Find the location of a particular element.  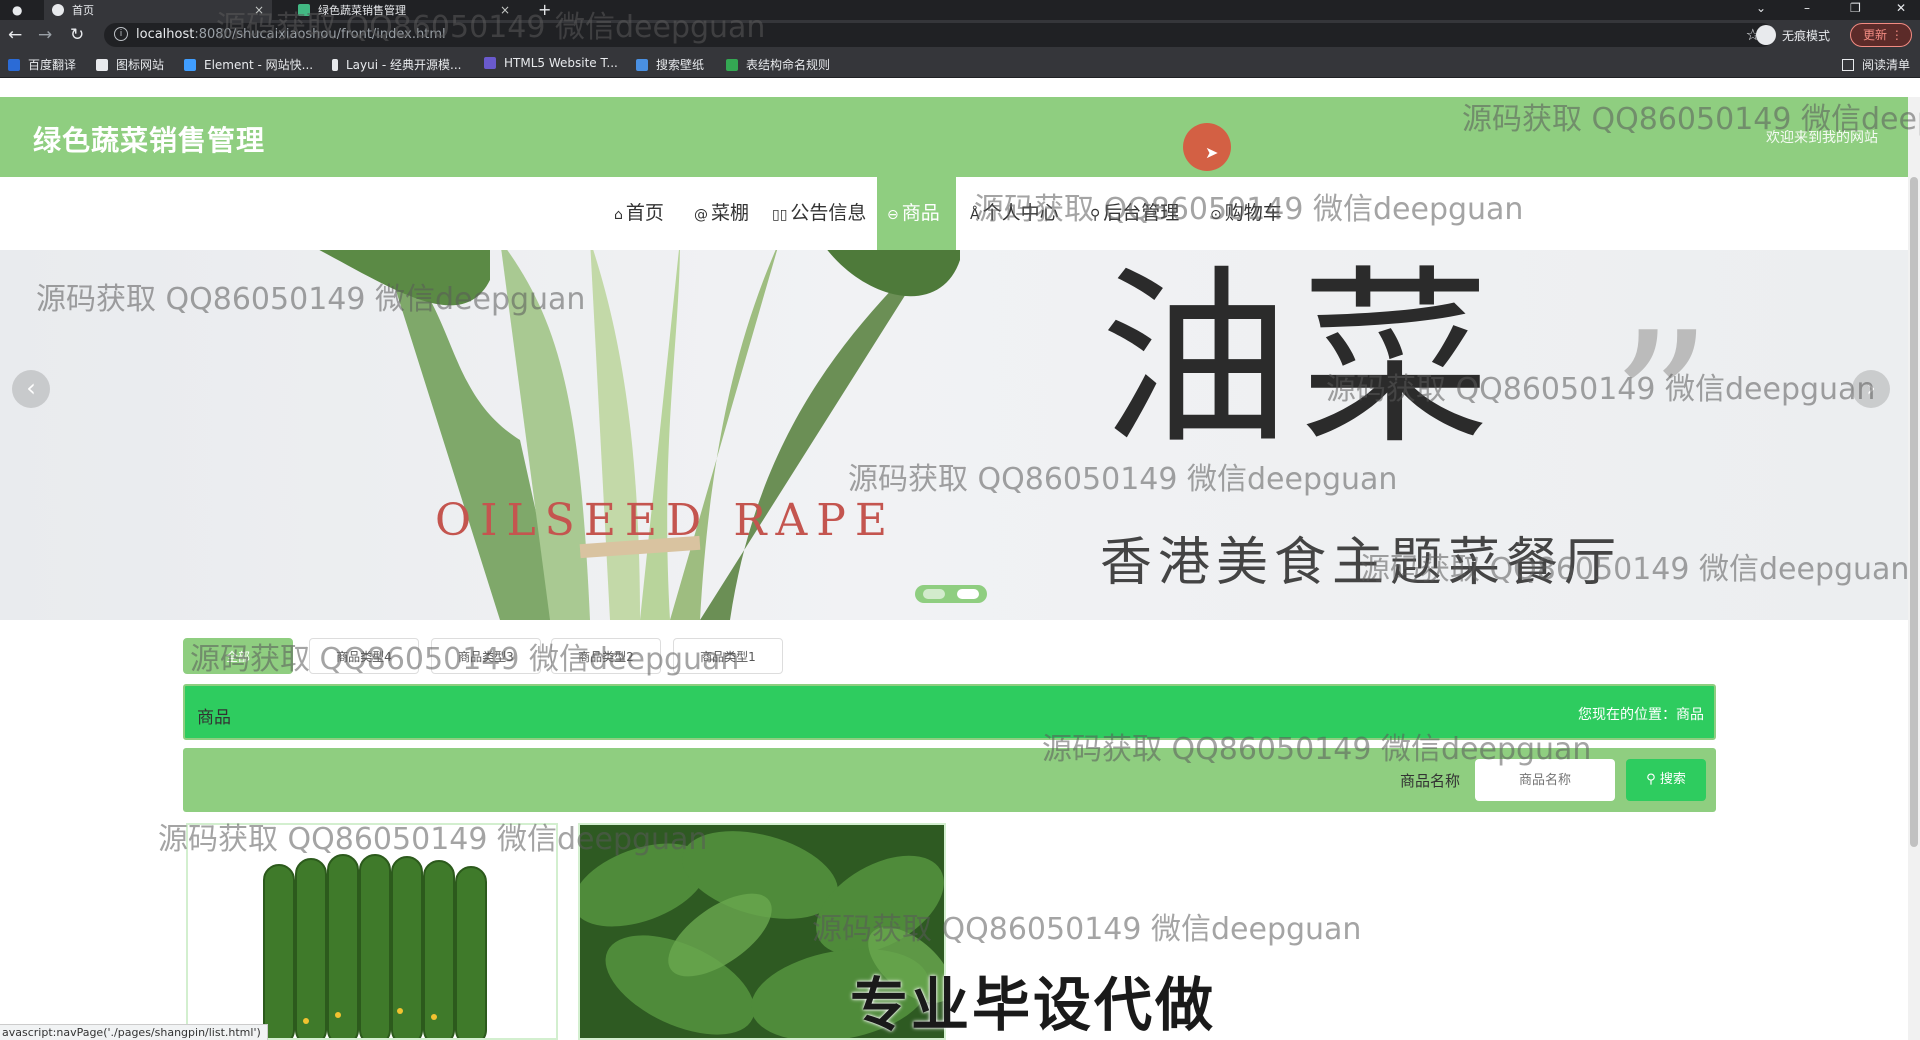

reading-list-label: 阅读清单 is located at coordinates (1885, 65).